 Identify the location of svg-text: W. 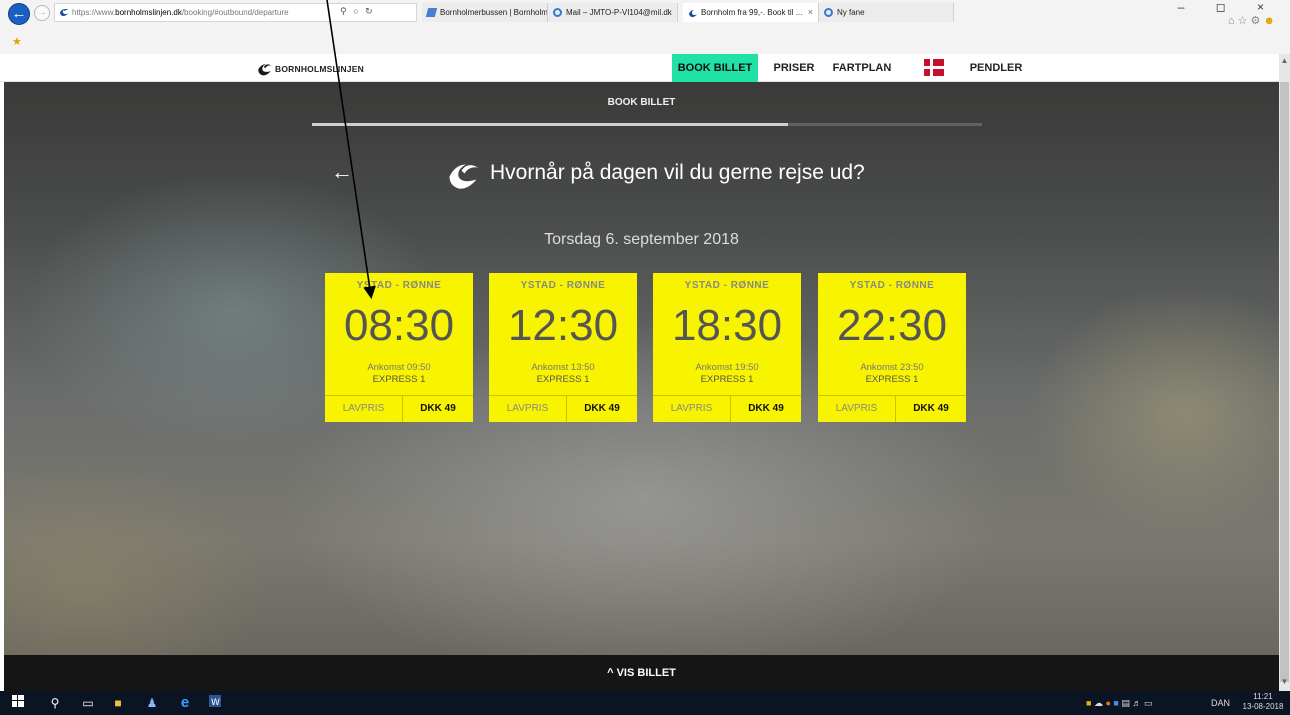
(215, 702).